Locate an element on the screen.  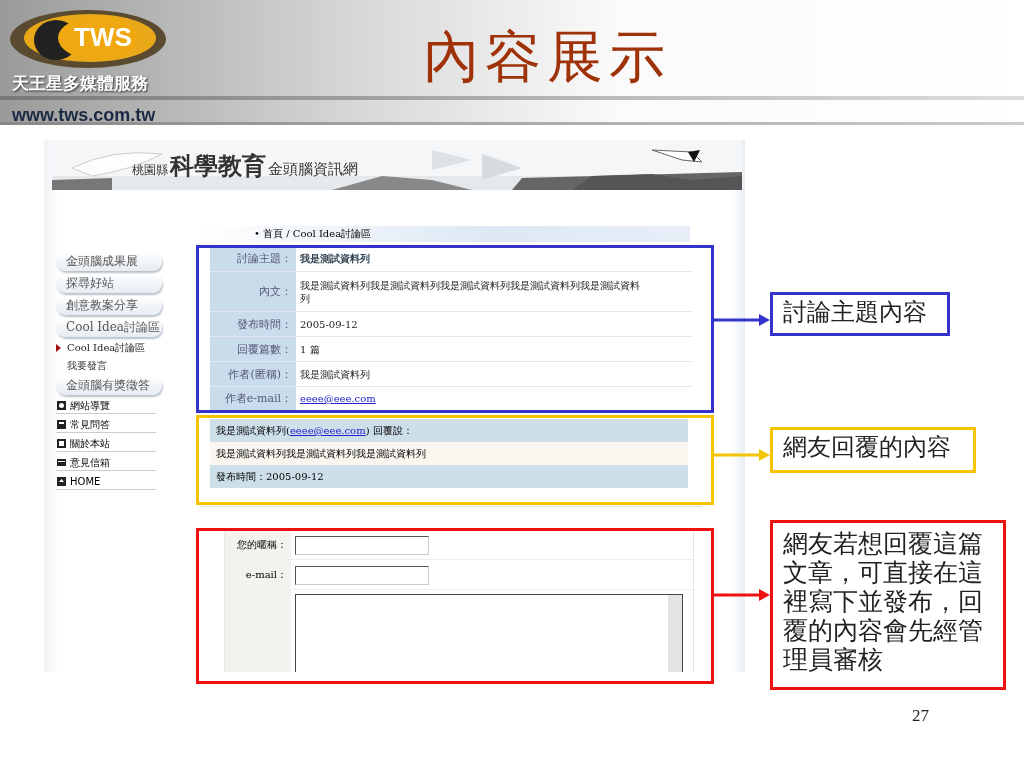
nav-button: 金頭腦有獎徵答 is located at coordinates (109, 385).